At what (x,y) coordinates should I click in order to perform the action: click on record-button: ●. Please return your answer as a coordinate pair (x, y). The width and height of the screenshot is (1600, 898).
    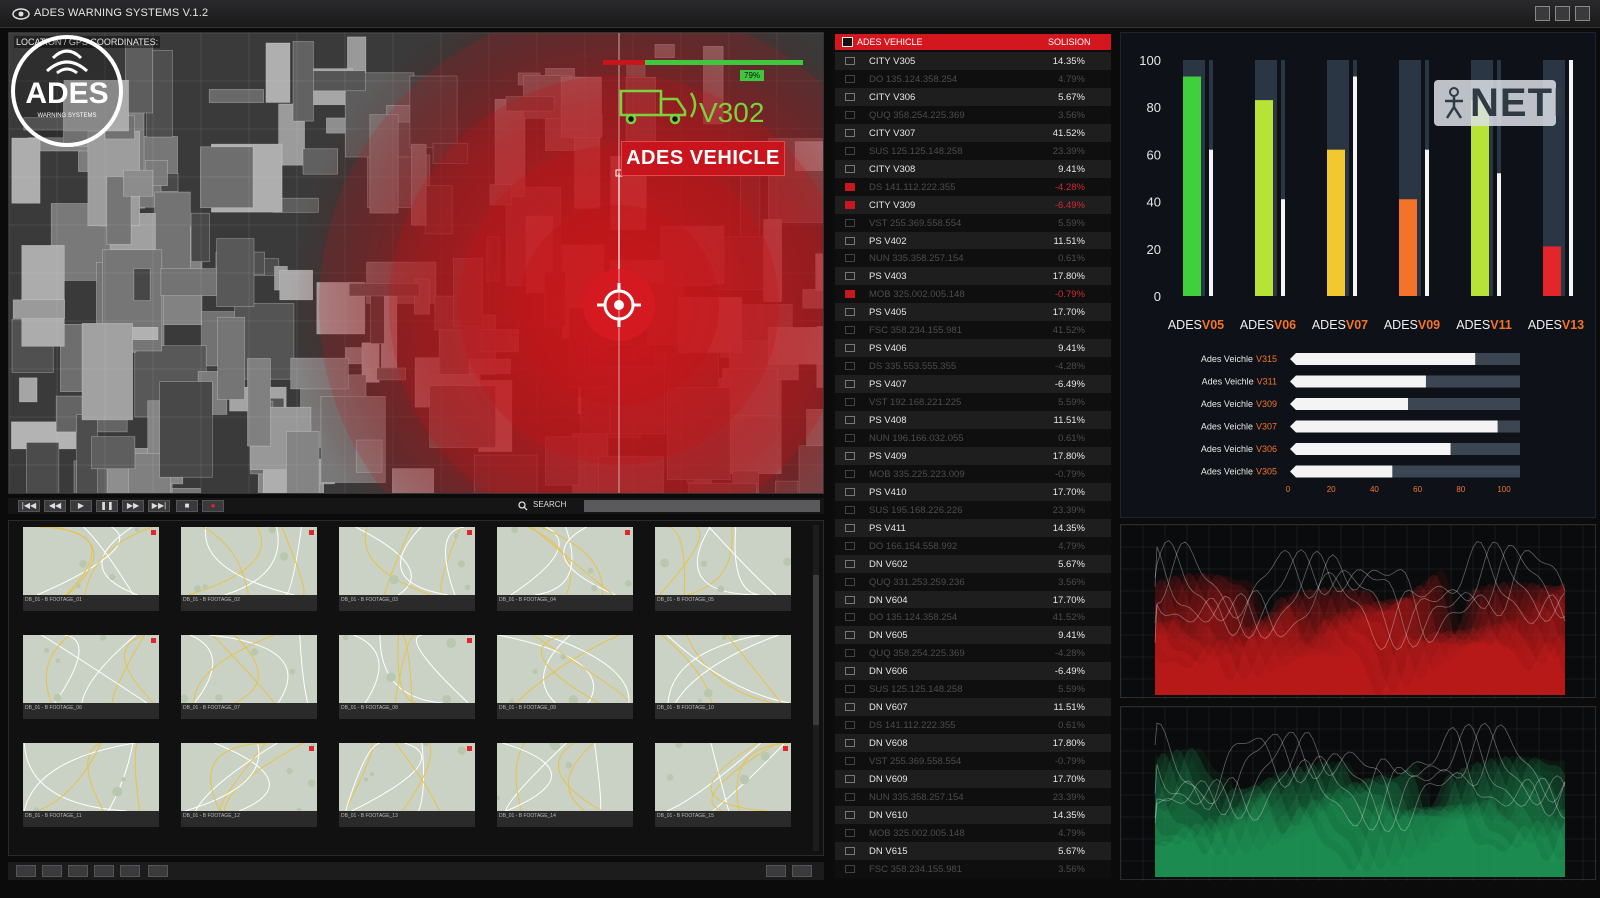
    Looking at the image, I should click on (213, 506).